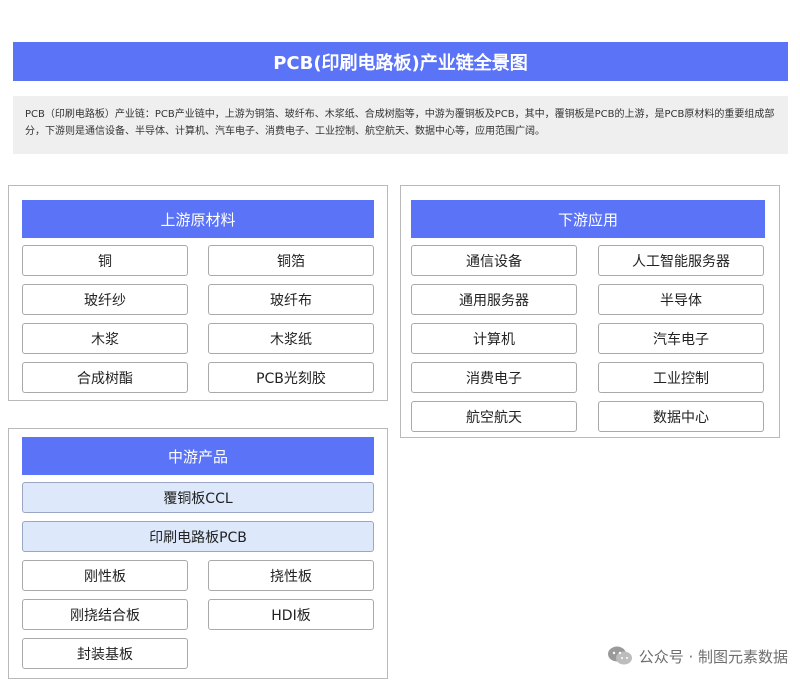  Describe the element at coordinates (105, 653) in the screenshot. I see `midstream-item: 封装基板` at that location.